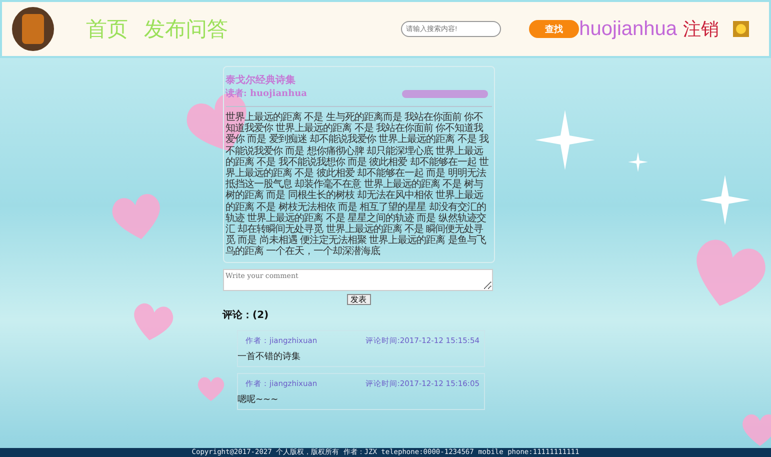 The height and width of the screenshot is (457, 771). Describe the element at coordinates (741, 29) in the screenshot. I see `sun-icon` at that location.